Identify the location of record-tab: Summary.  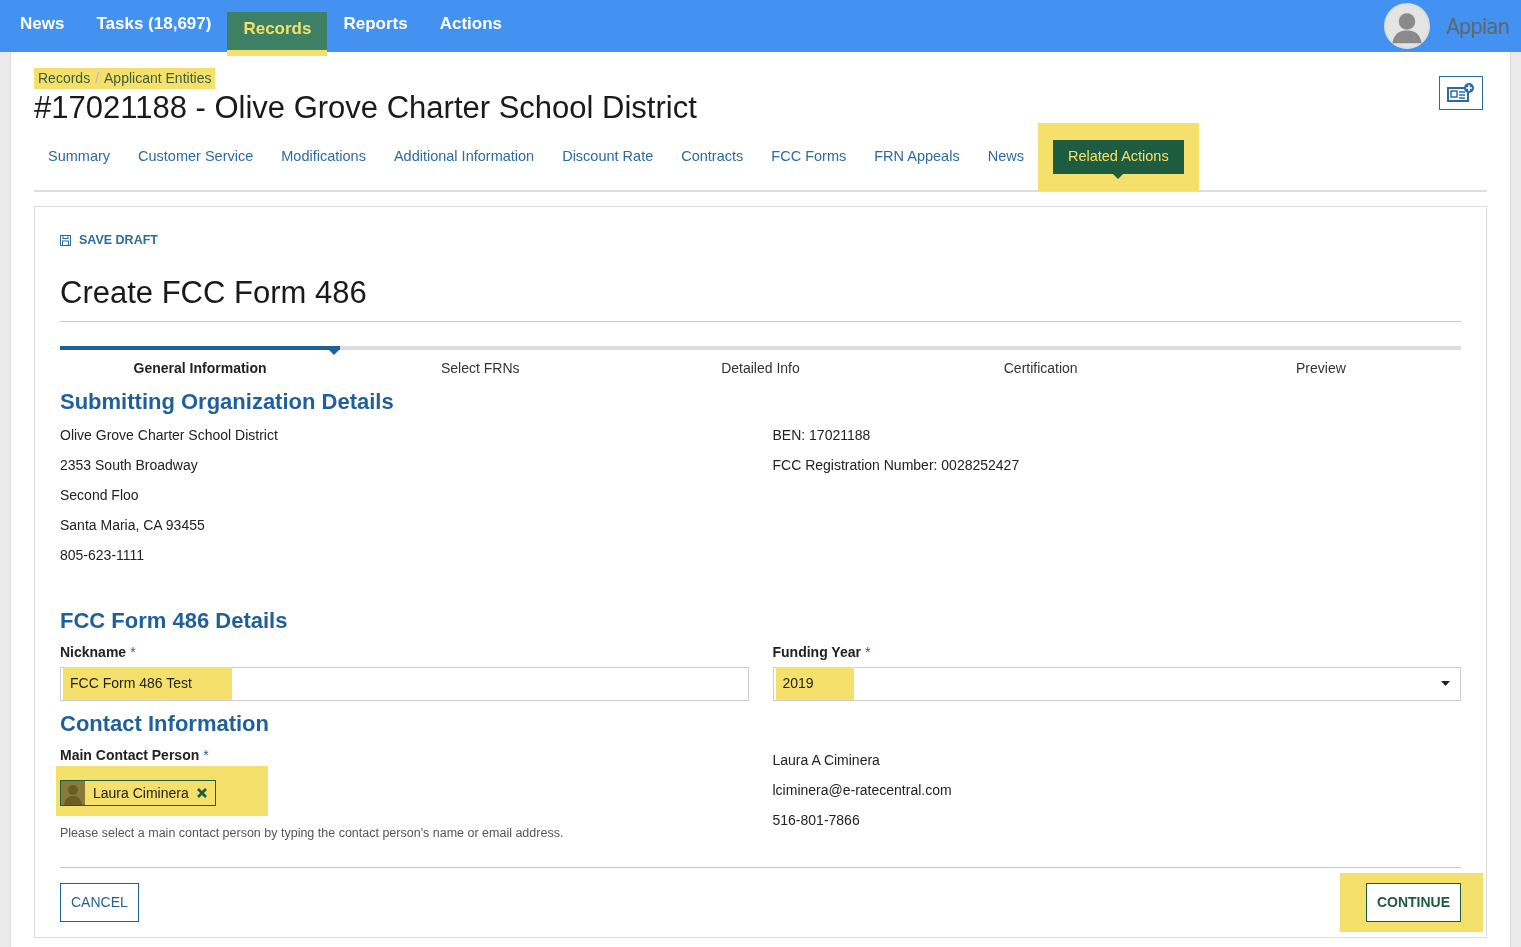
(79, 157).